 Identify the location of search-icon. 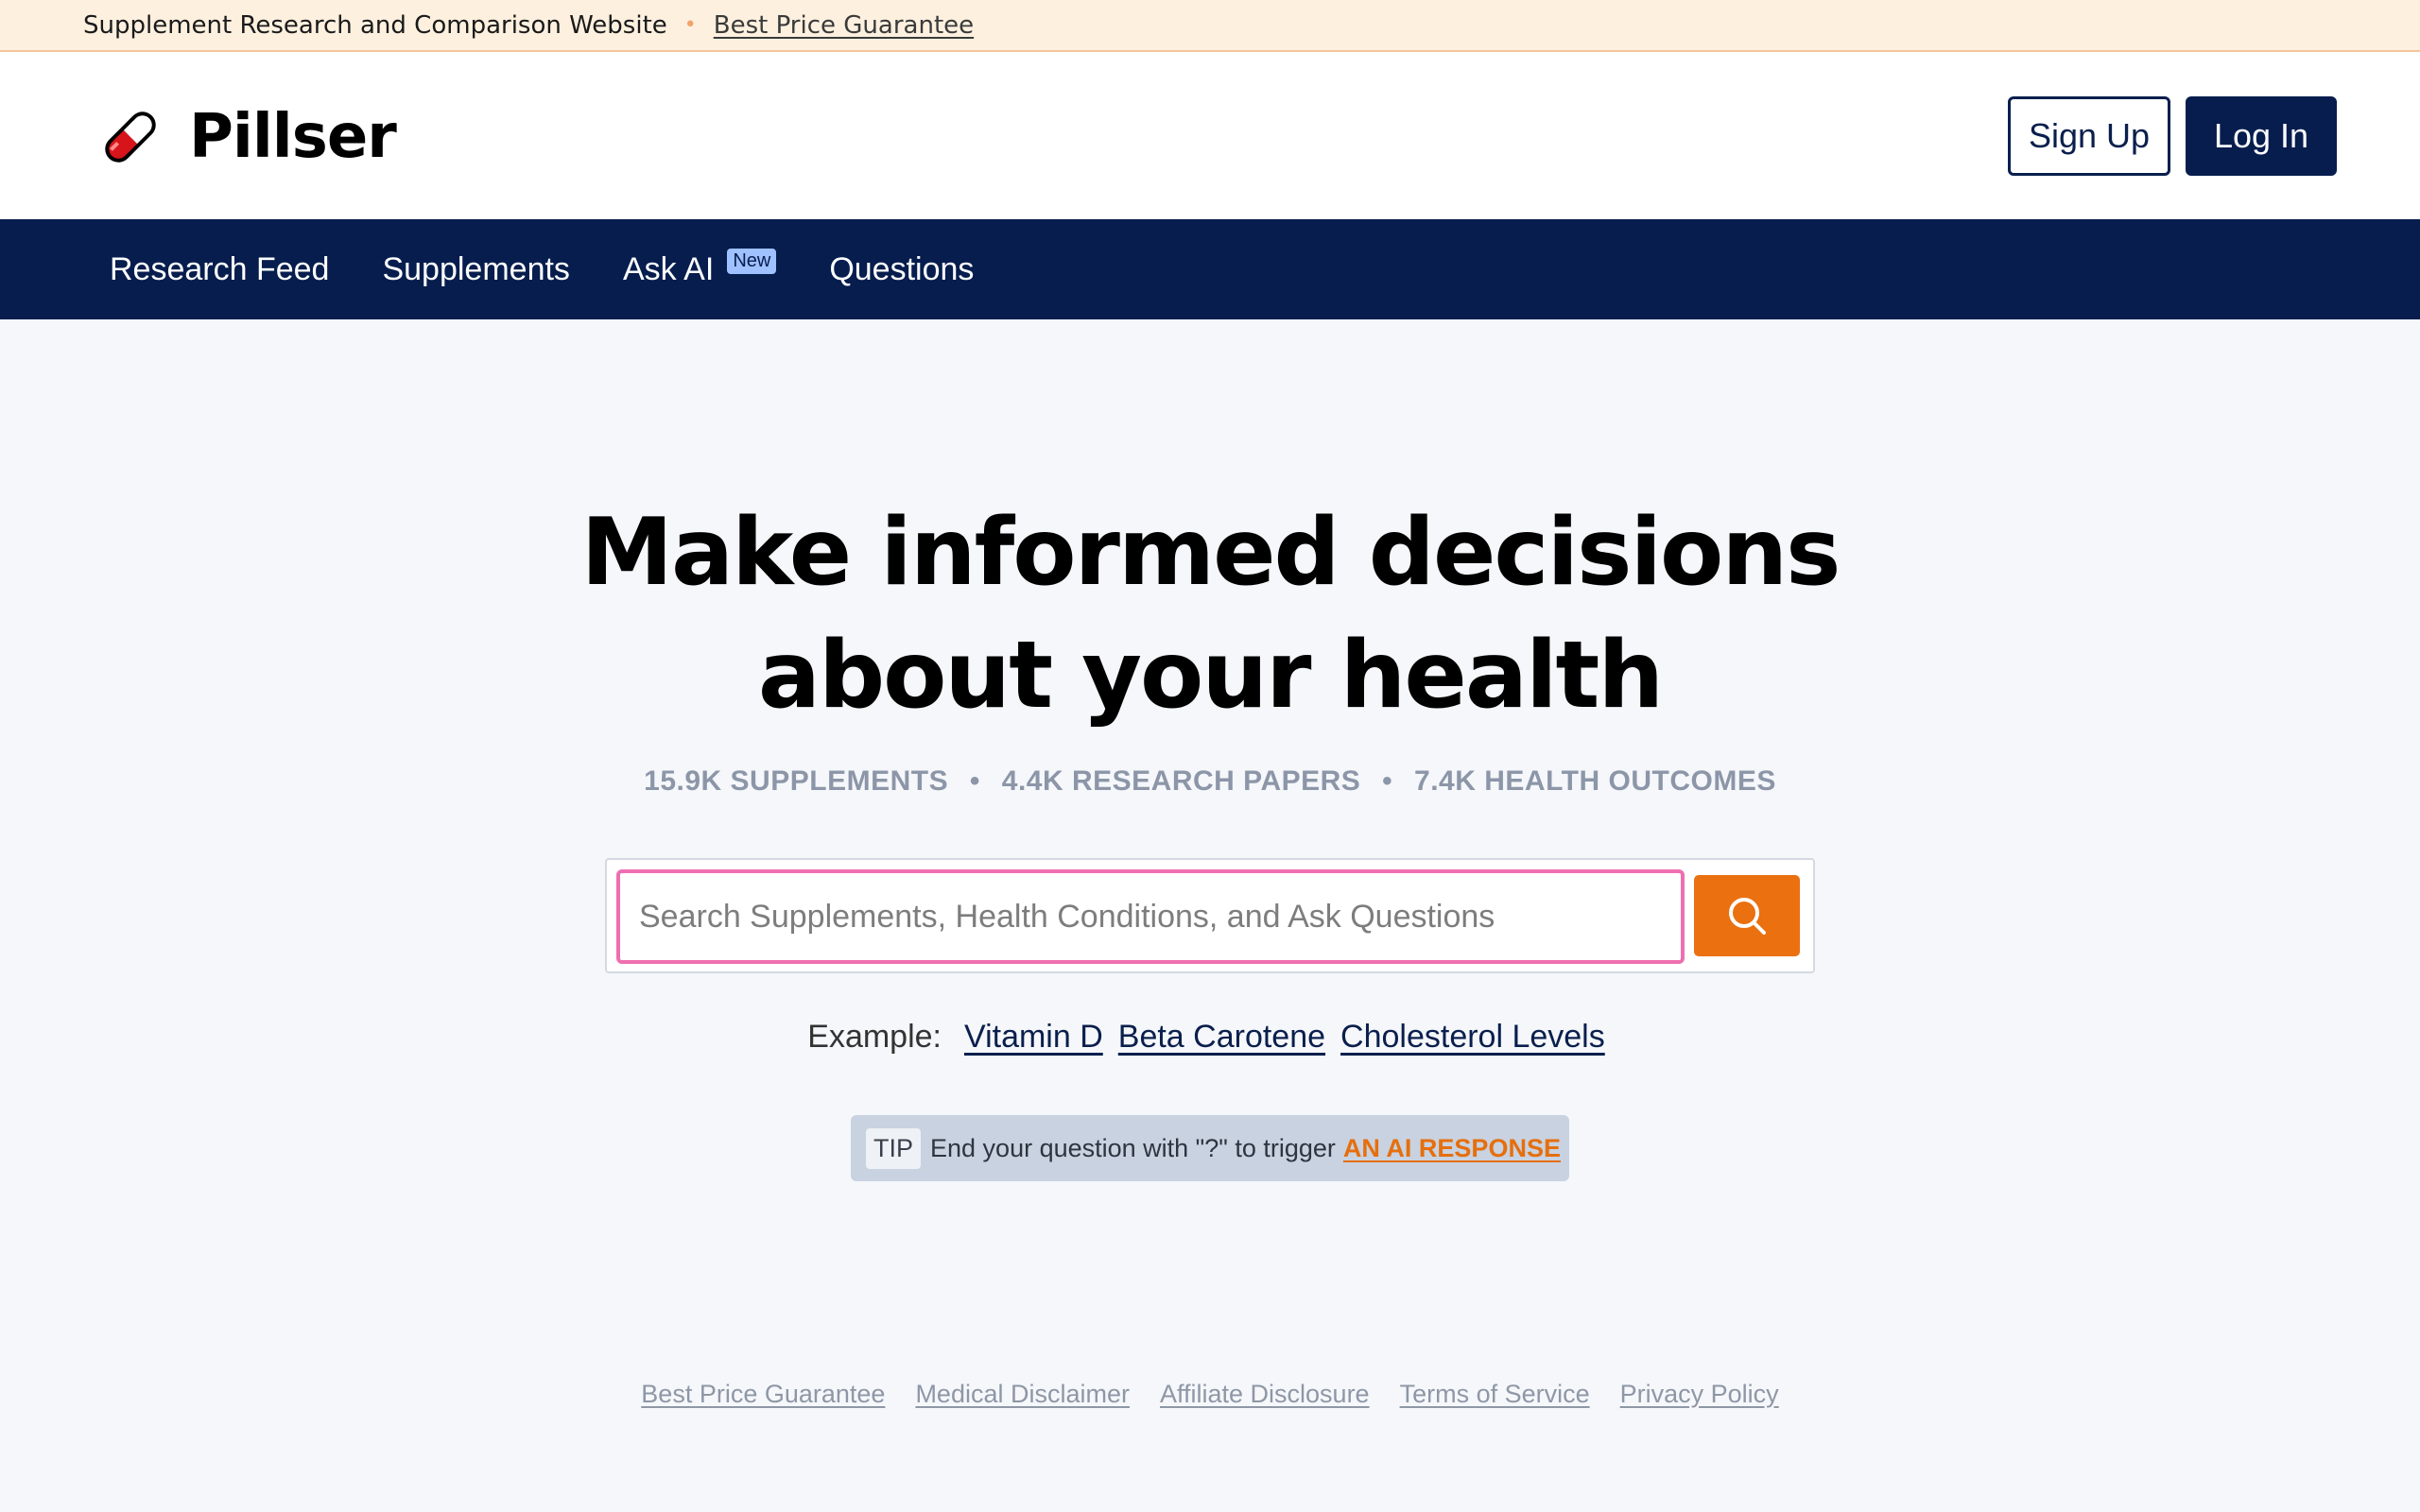
(1747, 916).